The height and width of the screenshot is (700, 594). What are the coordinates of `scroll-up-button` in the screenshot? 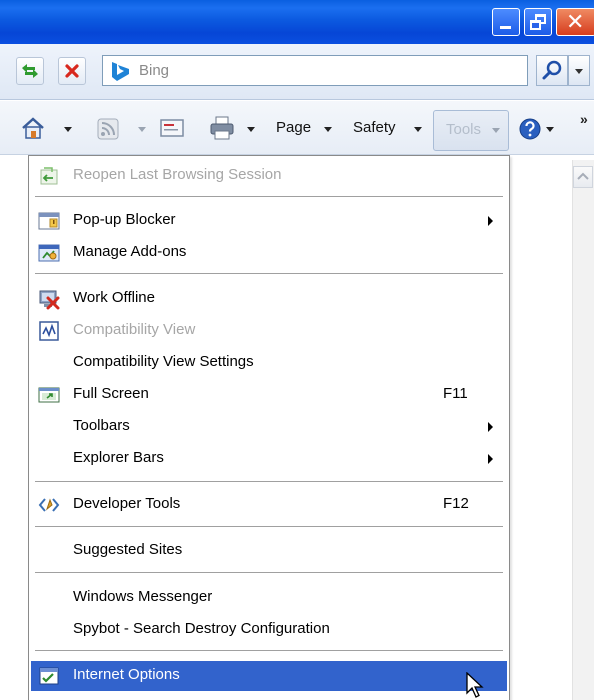 It's located at (583, 177).